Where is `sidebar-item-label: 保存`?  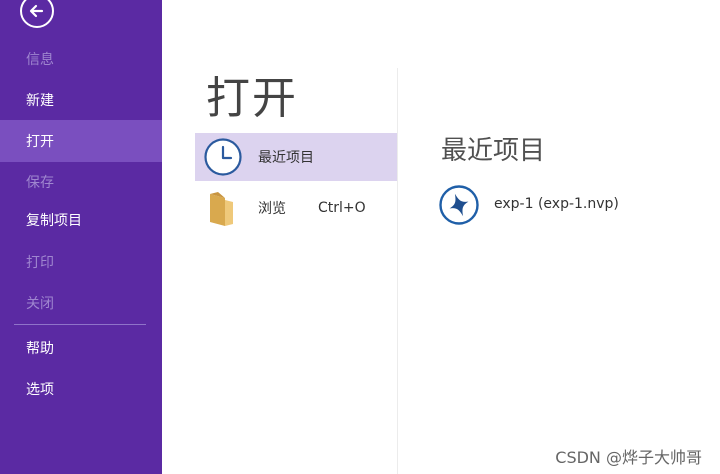
sidebar-item-label: 保存 is located at coordinates (40, 183).